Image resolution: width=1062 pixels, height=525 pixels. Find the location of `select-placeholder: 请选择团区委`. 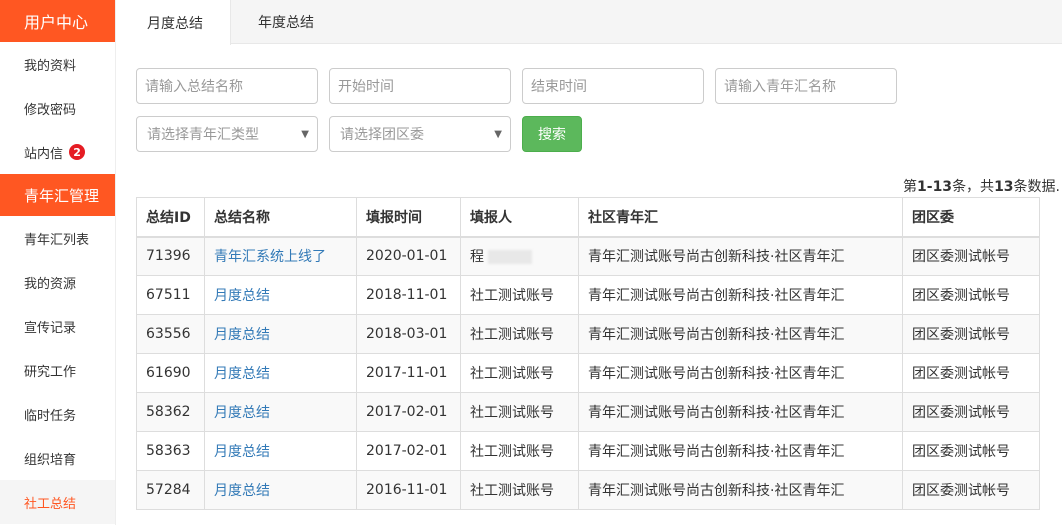

select-placeholder: 请选择团区委 is located at coordinates (382, 135).